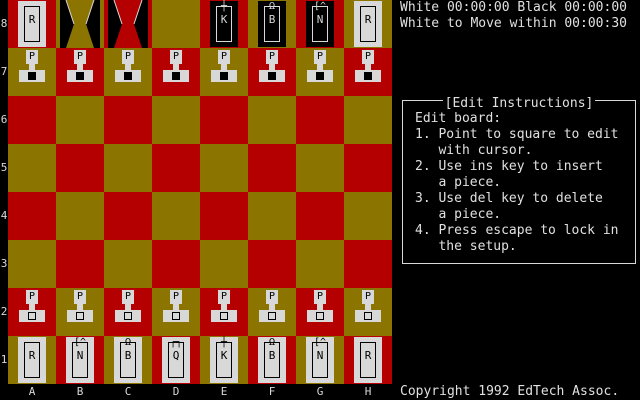 Image resolution: width=640 pixels, height=400 pixels. I want to click on square-f2: P, so click(272, 312).